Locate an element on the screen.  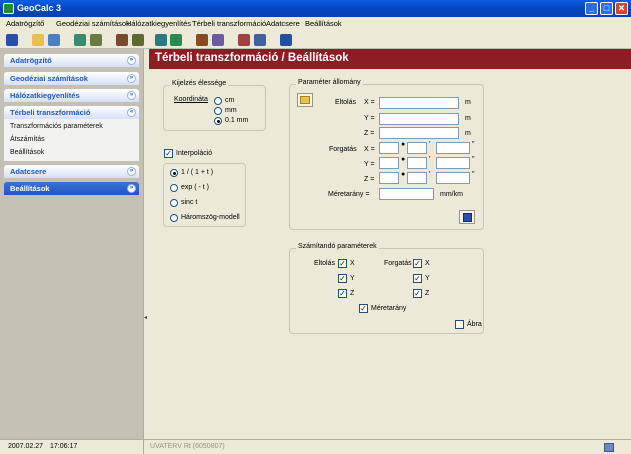
eltolas-y-input is located at coordinates (419, 119).